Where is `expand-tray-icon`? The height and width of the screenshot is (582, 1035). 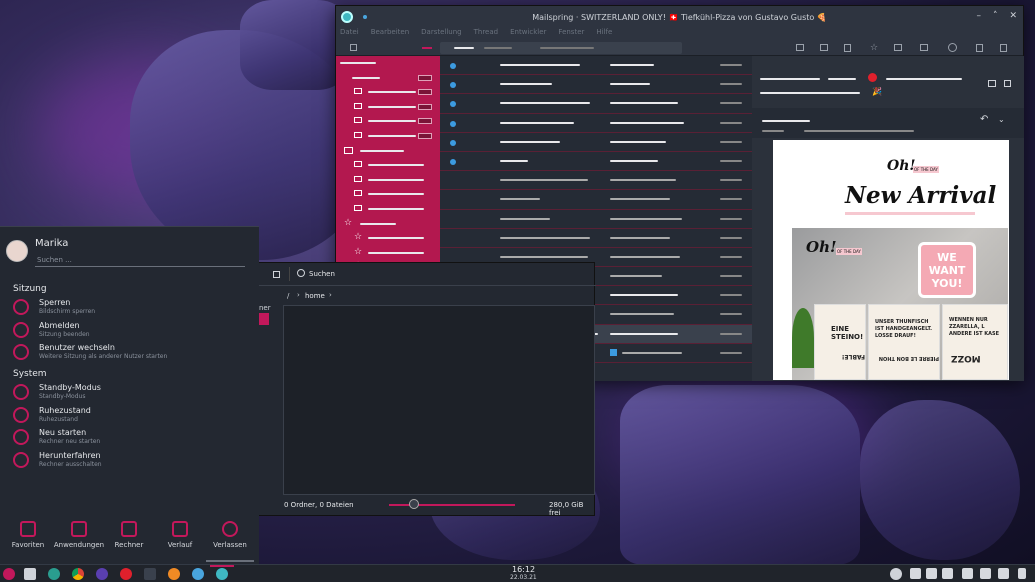
expand-tray-icon is located at coordinates (1003, 573).